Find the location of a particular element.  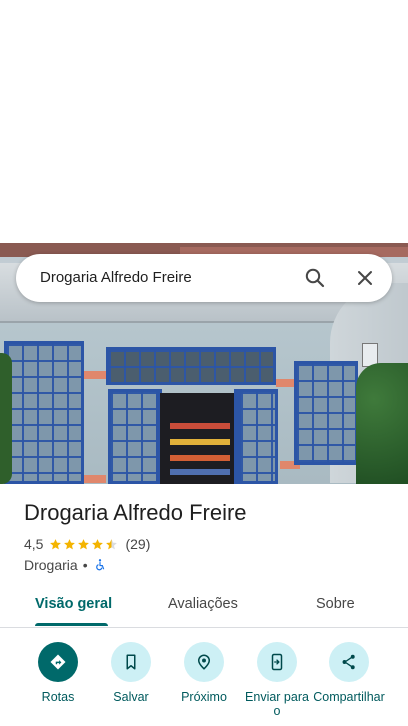

photo-window-right is located at coordinates (326, 413).